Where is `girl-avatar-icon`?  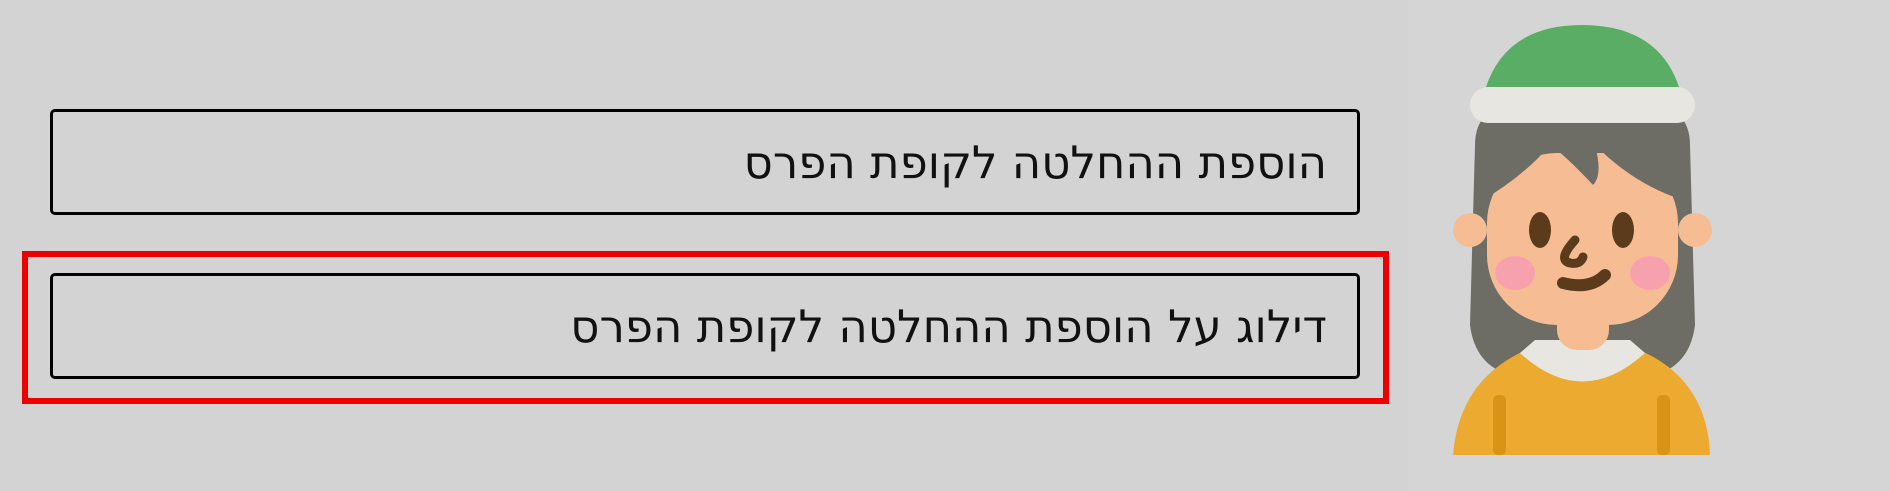 girl-avatar-icon is located at coordinates (1582, 240).